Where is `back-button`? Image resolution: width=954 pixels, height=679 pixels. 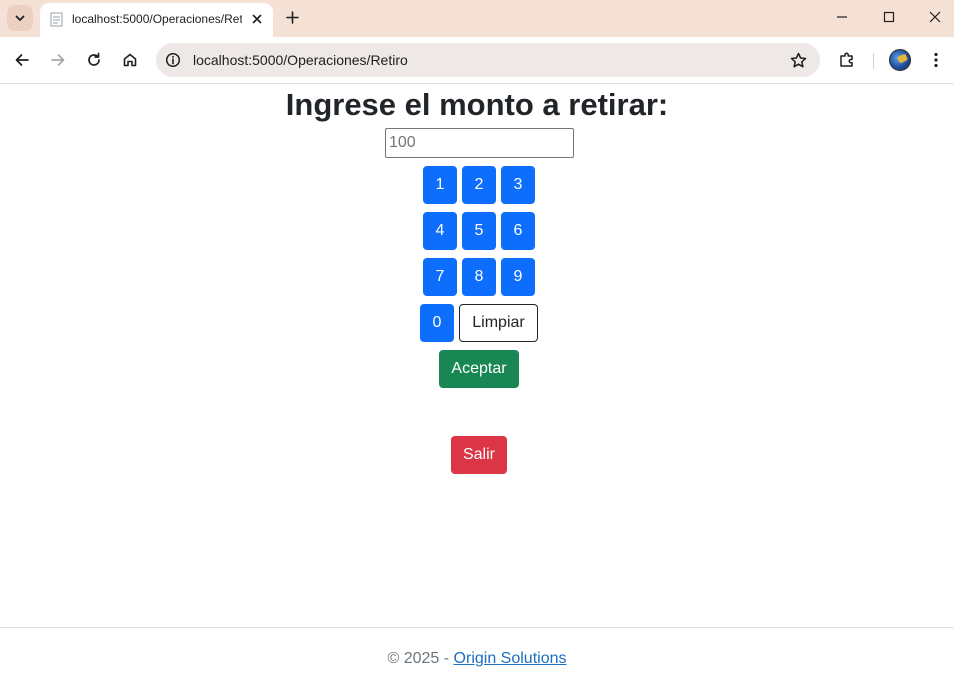
back-button is located at coordinates (22, 60).